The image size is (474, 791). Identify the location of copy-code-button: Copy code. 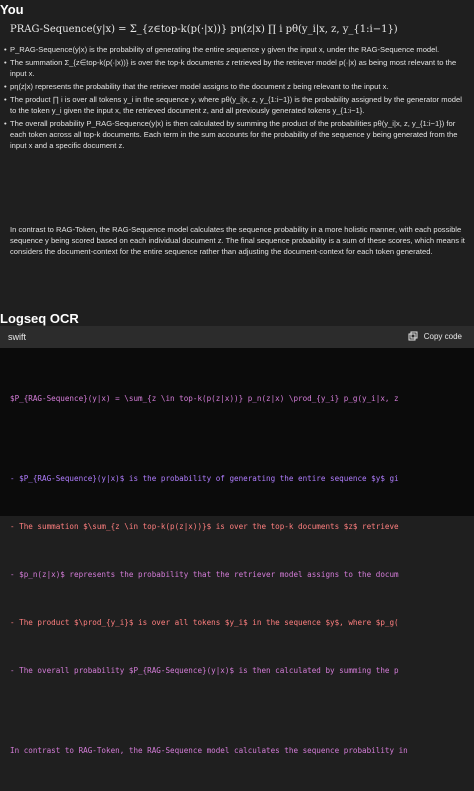
(435, 336).